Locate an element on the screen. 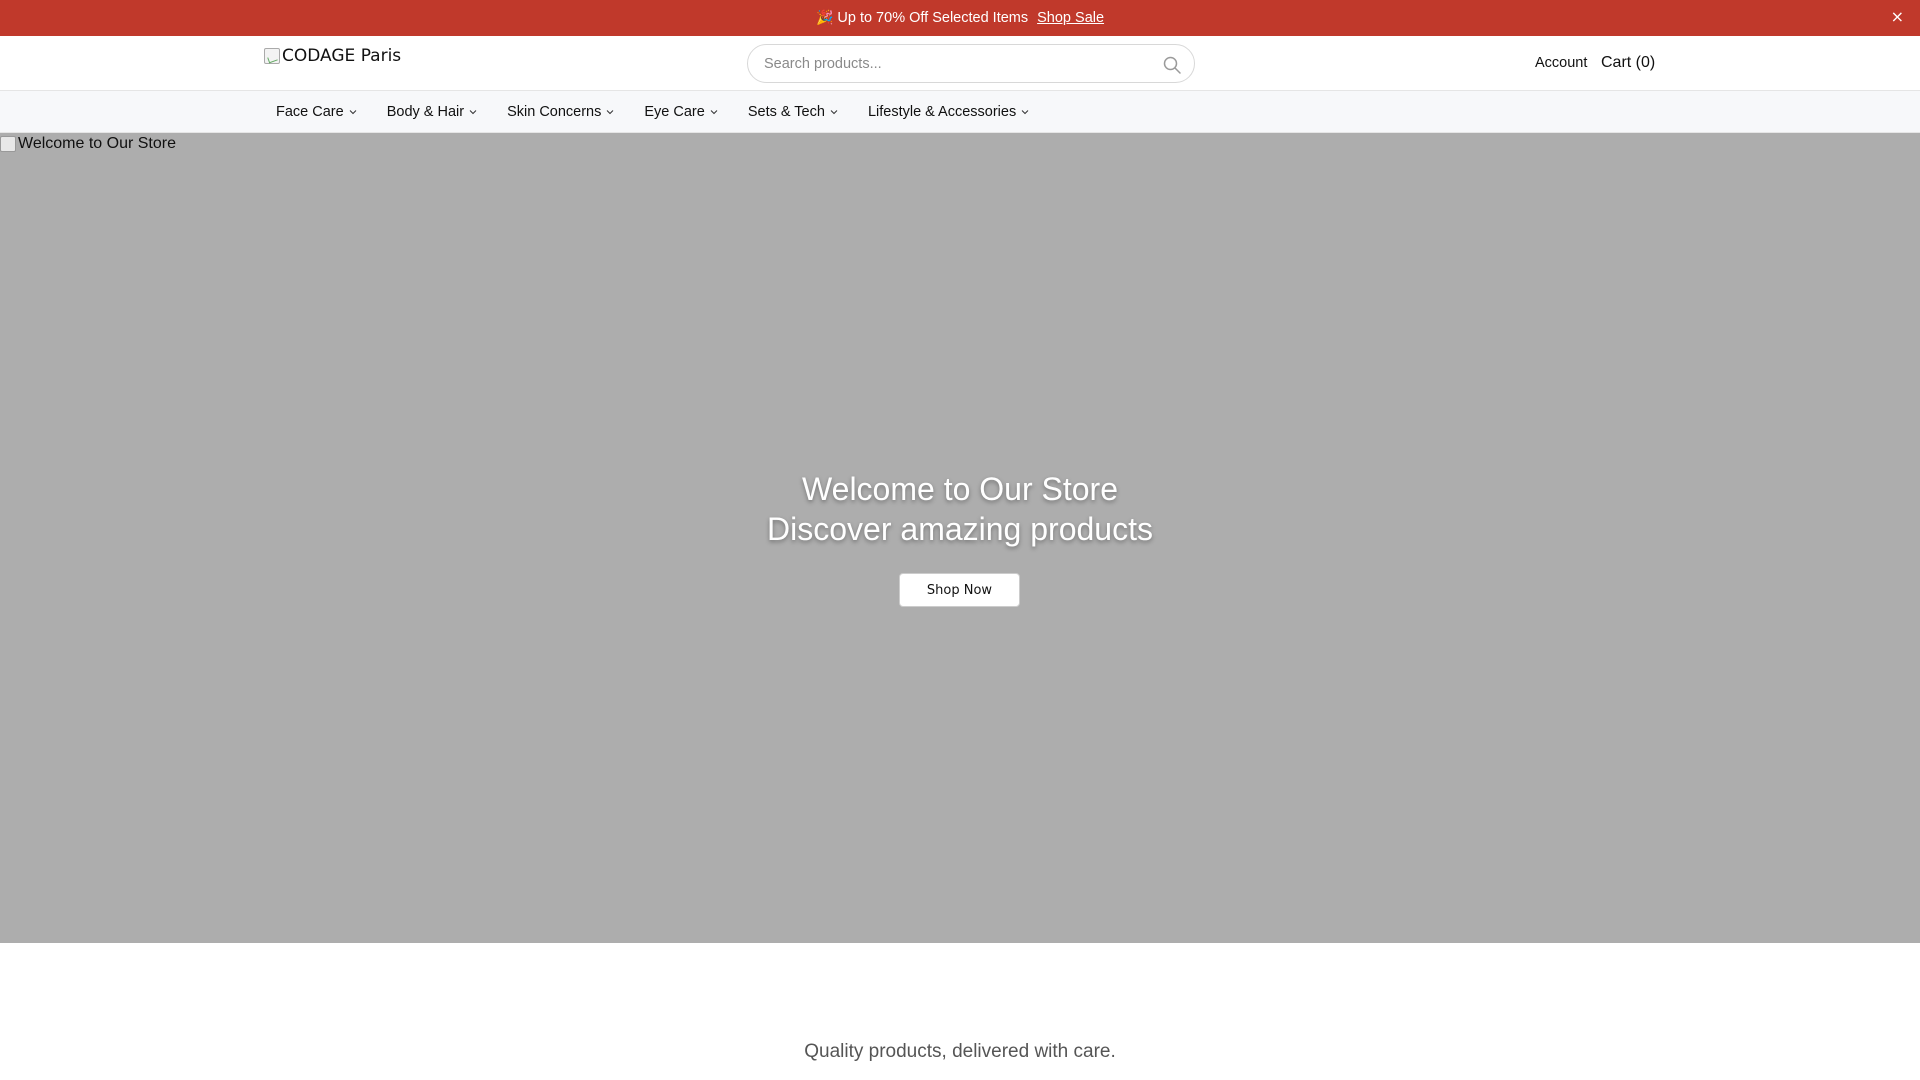 Image resolution: width=1920 pixels, height=1080 pixels. hero-subtitle: Discover amazing products is located at coordinates (960, 529).